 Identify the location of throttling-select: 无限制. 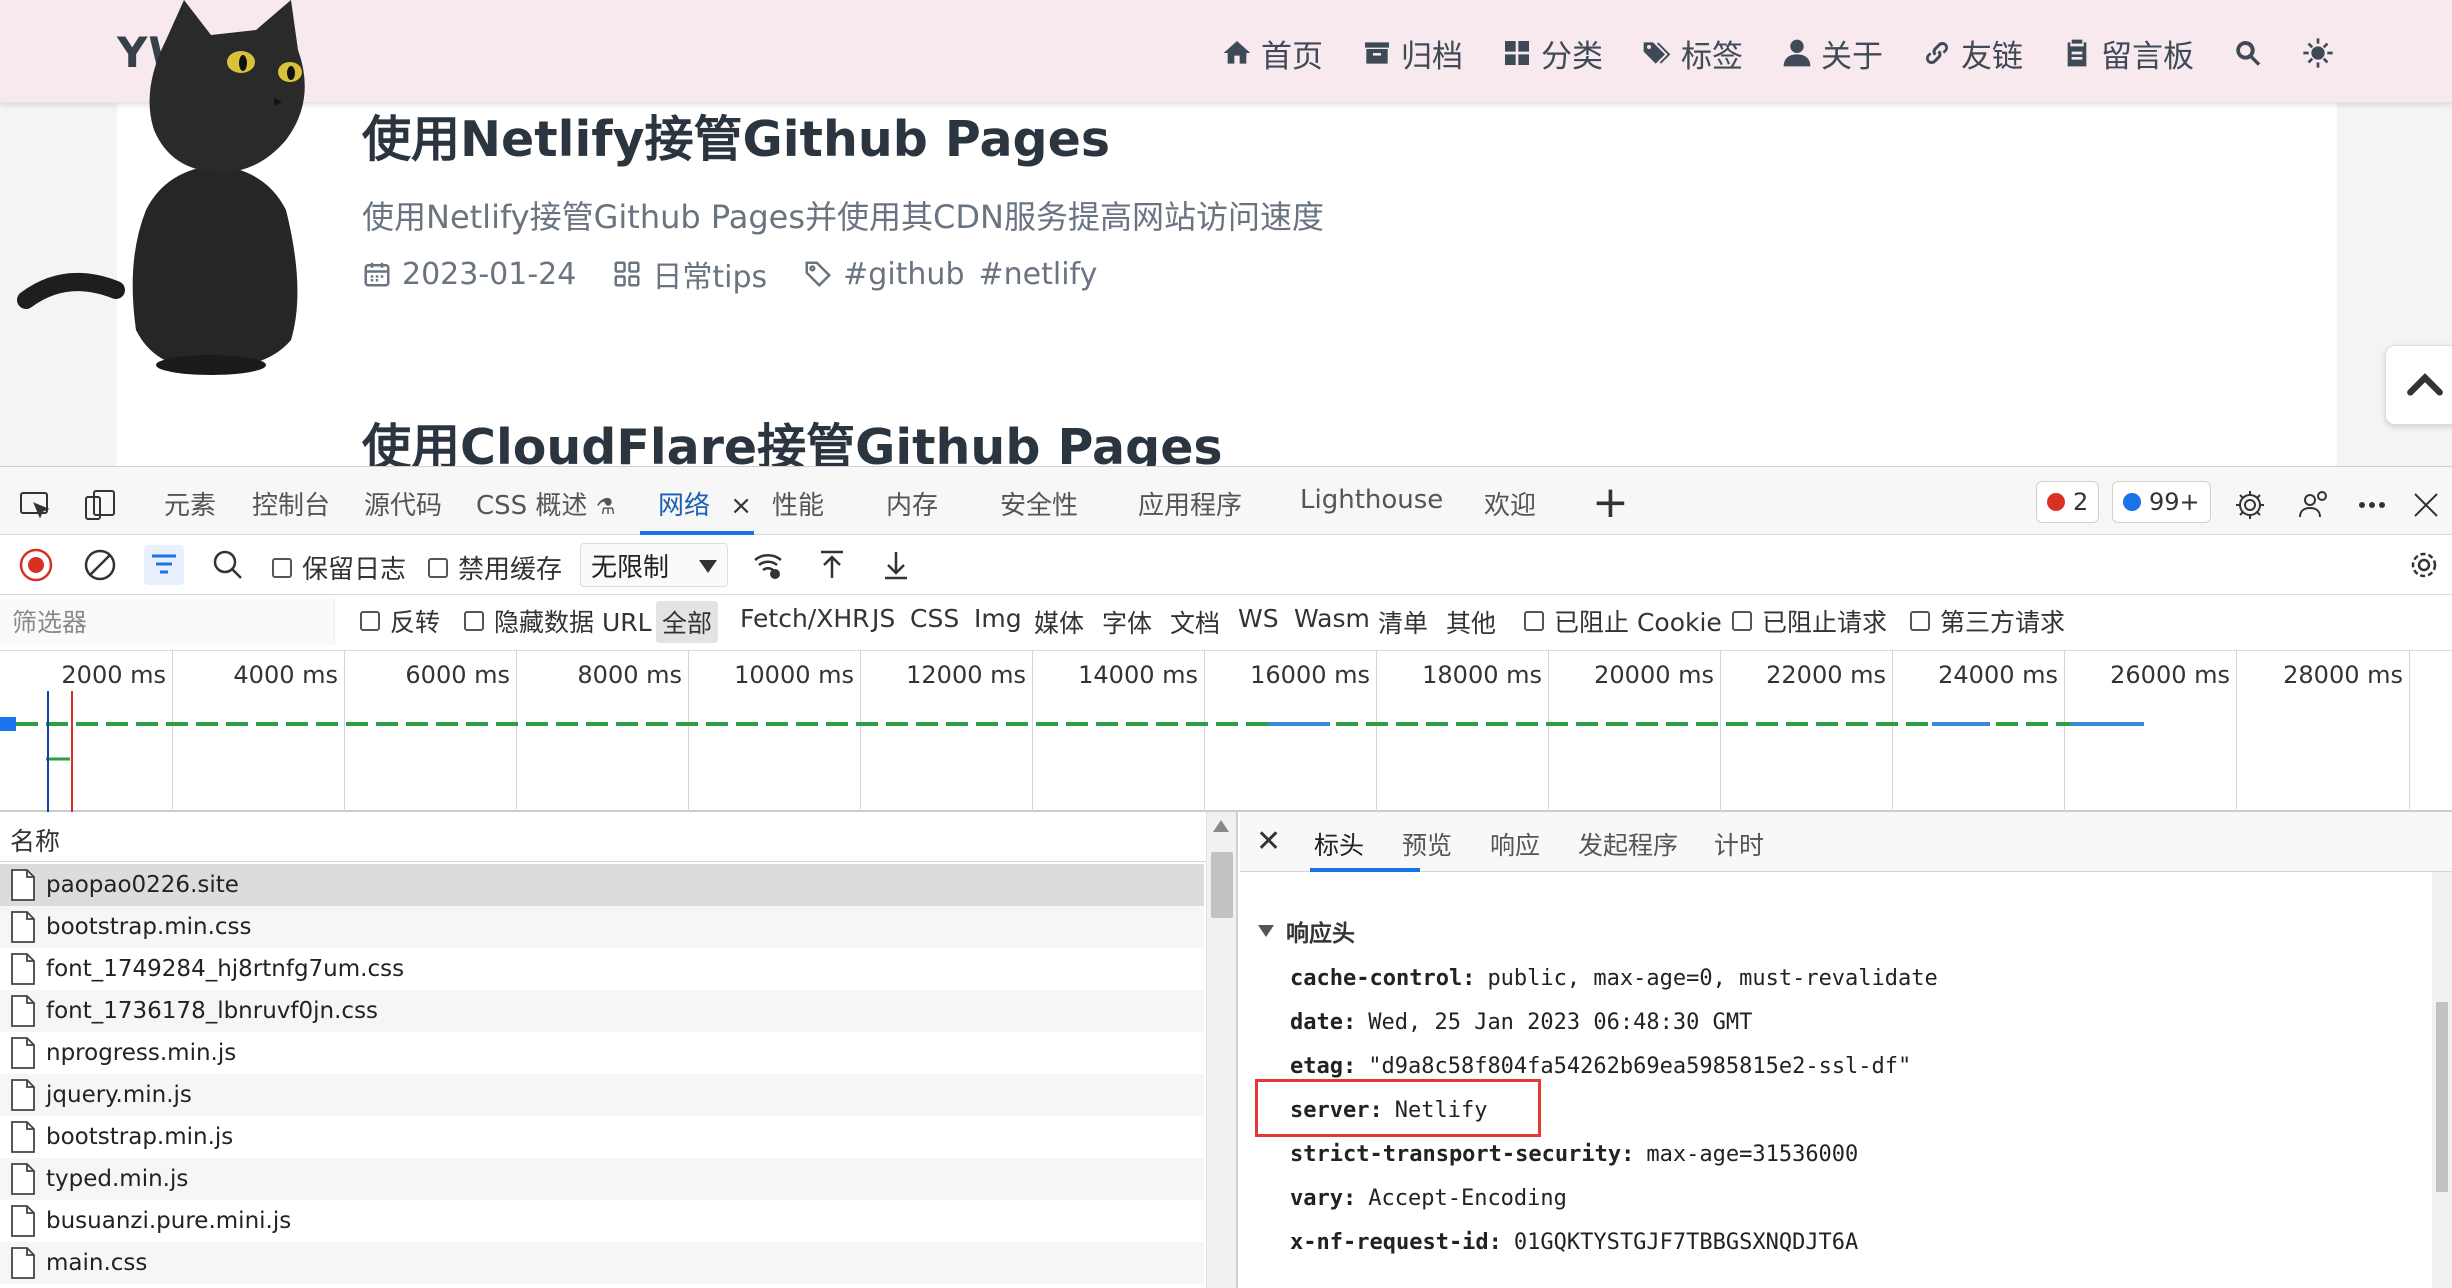
(654, 565).